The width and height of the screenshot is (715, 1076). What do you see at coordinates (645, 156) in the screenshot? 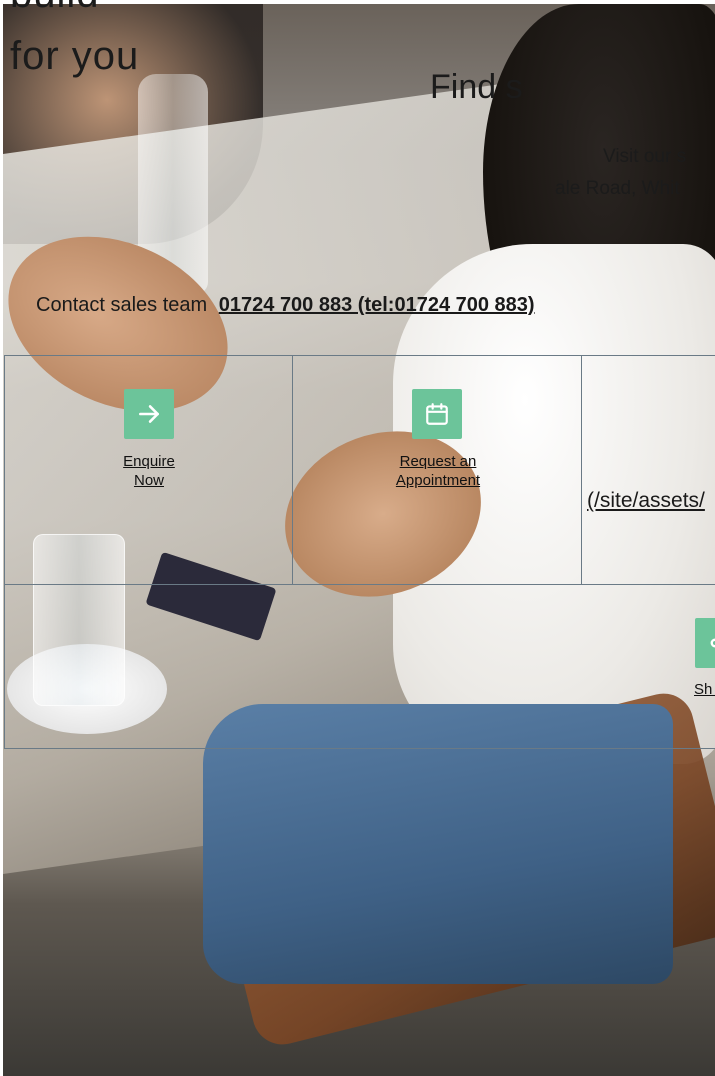
I see `visit-text: Visit our s` at bounding box center [645, 156].